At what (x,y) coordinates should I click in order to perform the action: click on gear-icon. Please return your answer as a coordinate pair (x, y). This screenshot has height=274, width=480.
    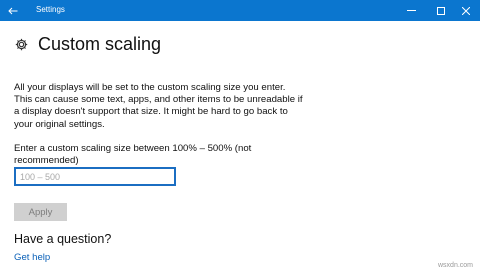
    Looking at the image, I should click on (21, 44).